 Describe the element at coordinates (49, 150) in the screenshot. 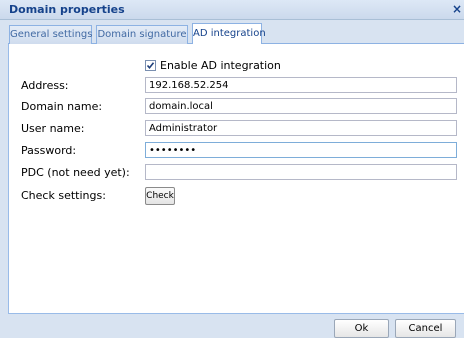

I see `password-label: Password:` at that location.